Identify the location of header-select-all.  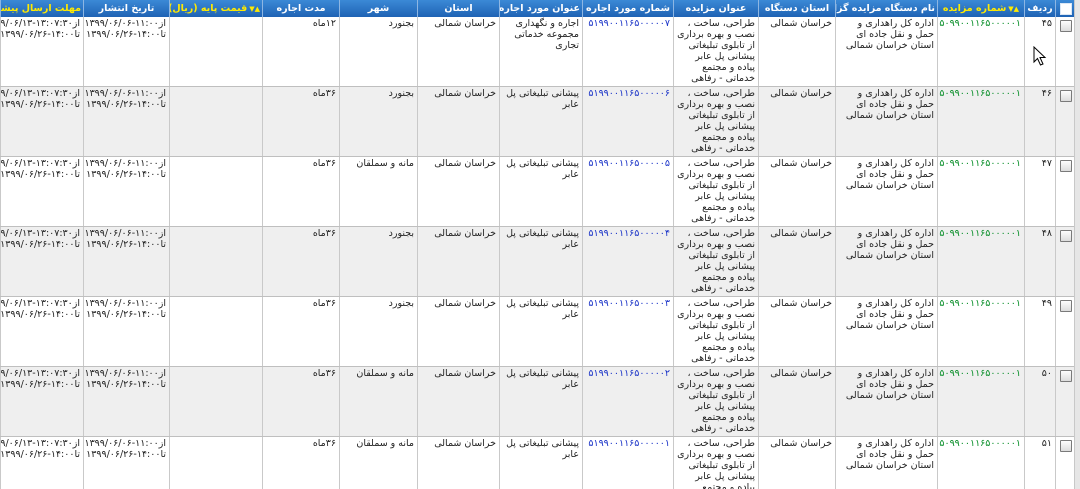
(1065, 8).